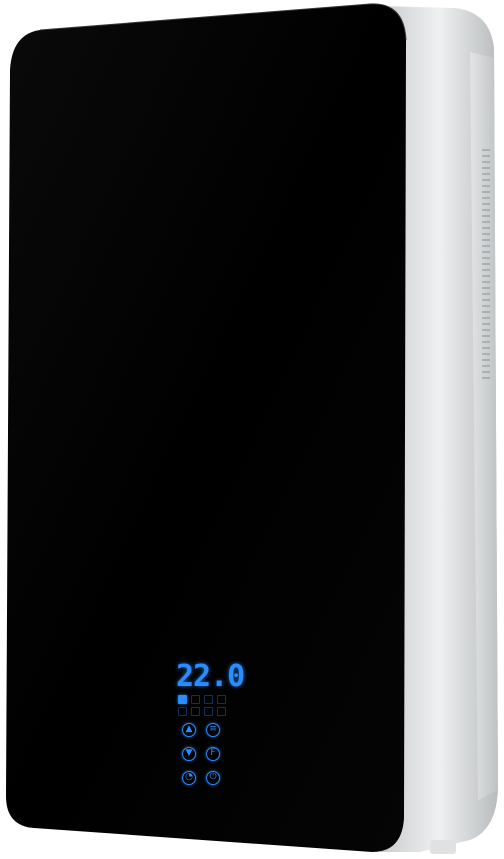  Describe the element at coordinates (189, 754) in the screenshot. I see `arrow-down-icon: ▼` at that location.